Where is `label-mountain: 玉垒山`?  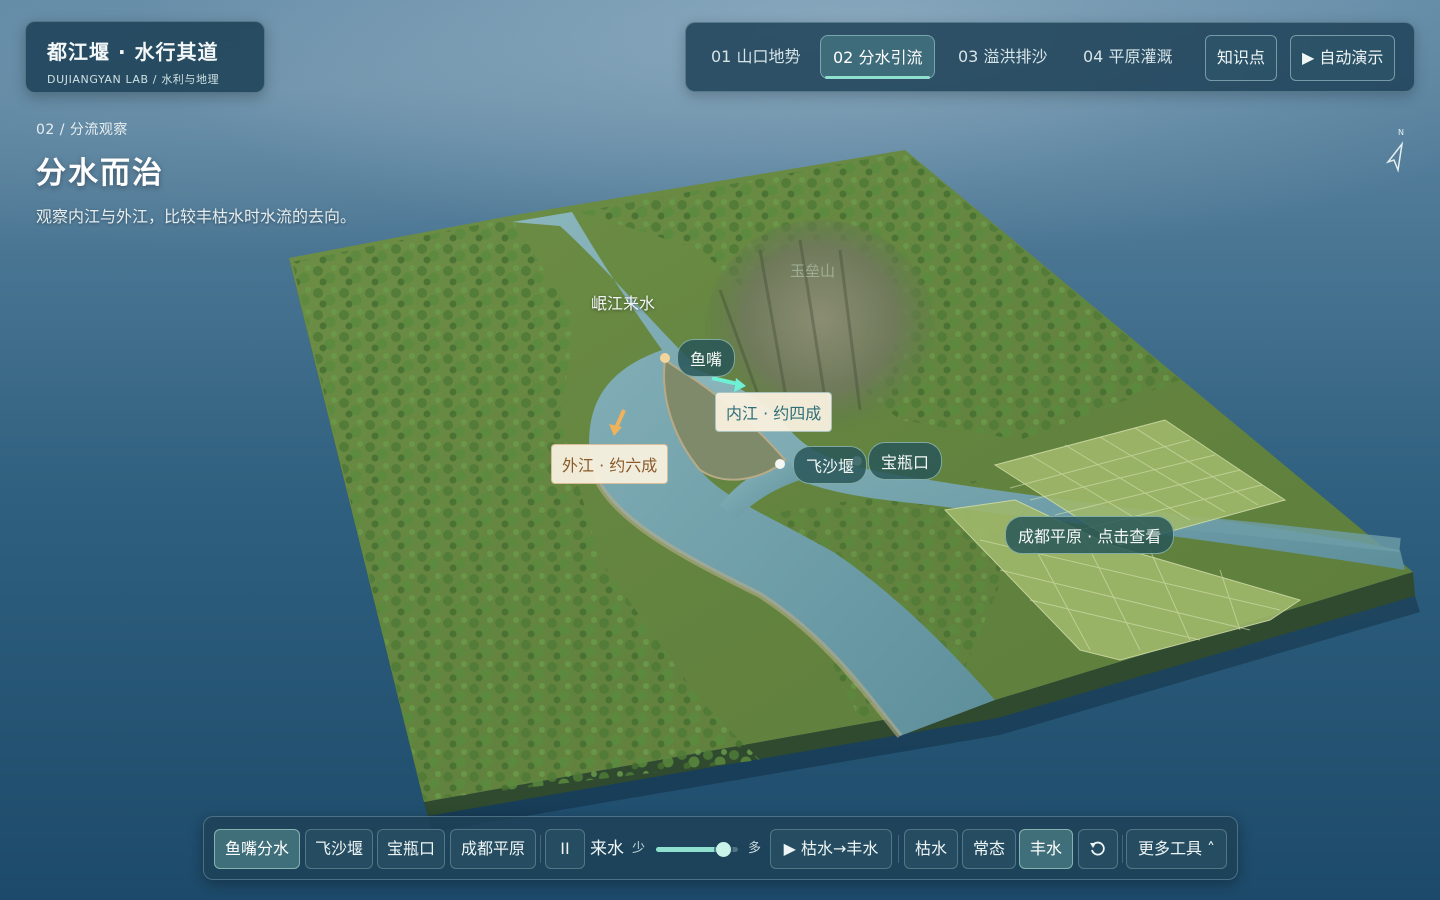 label-mountain: 玉垒山 is located at coordinates (813, 271).